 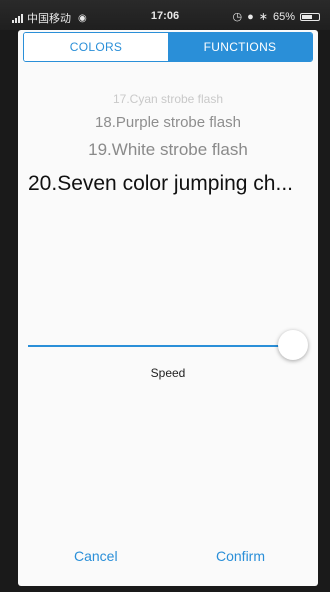 I want to click on tab-colors: COLORS, so click(x=96, y=47).